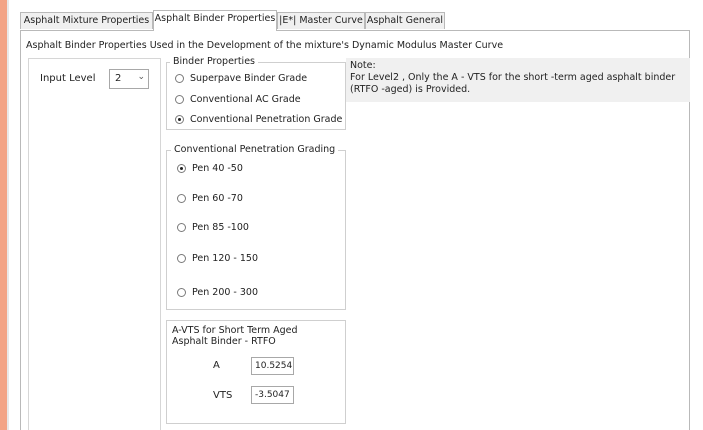 This screenshot has width=703, height=430. I want to click on binder-properties-title: Binder Properties, so click(214, 61).